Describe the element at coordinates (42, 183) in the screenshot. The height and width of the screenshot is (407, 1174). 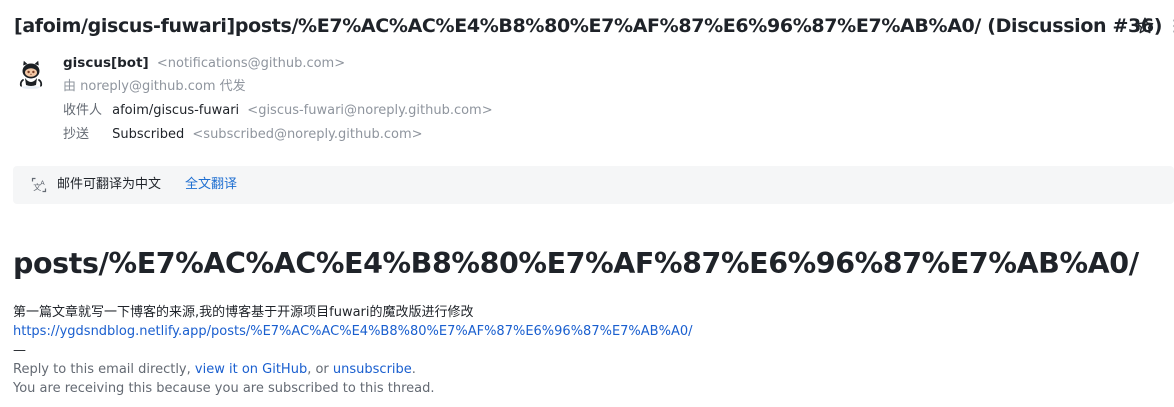
I see `svg-text: A` at that location.